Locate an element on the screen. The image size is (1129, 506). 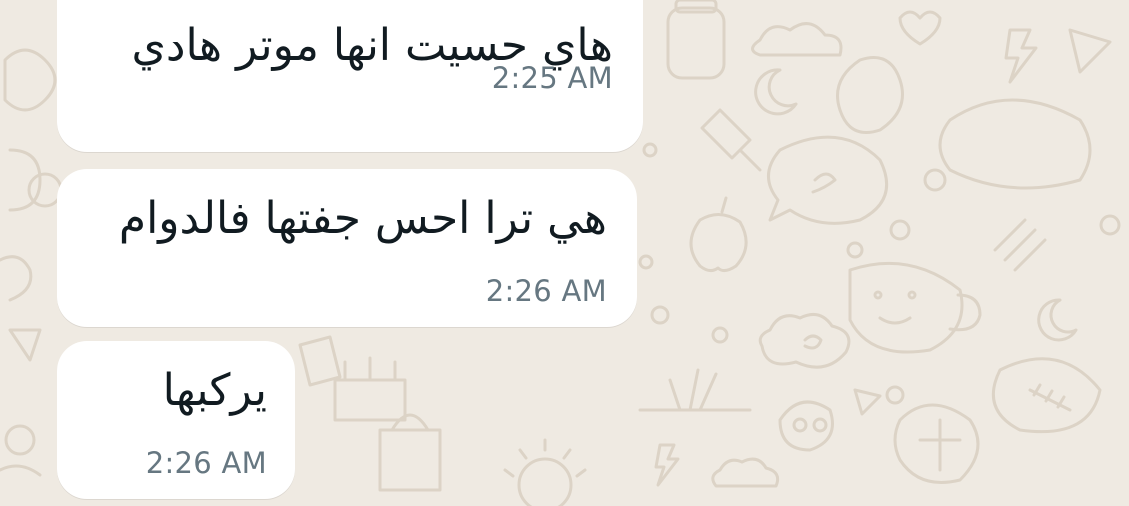
message-text: هي ترا احس جفتها فالدوام is located at coordinates (362, 218).